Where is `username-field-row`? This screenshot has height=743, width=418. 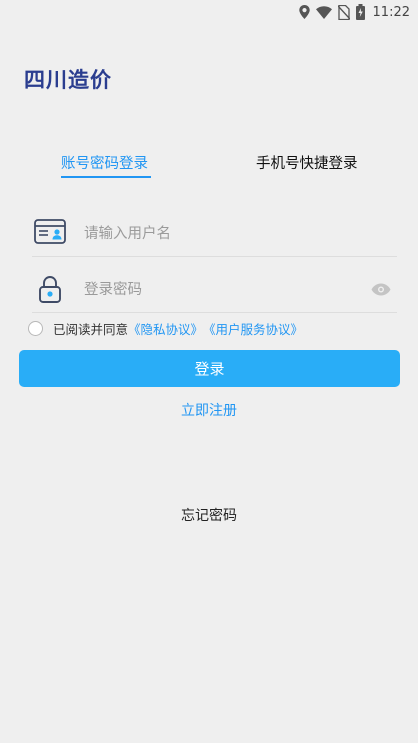 username-field-row is located at coordinates (214, 234).